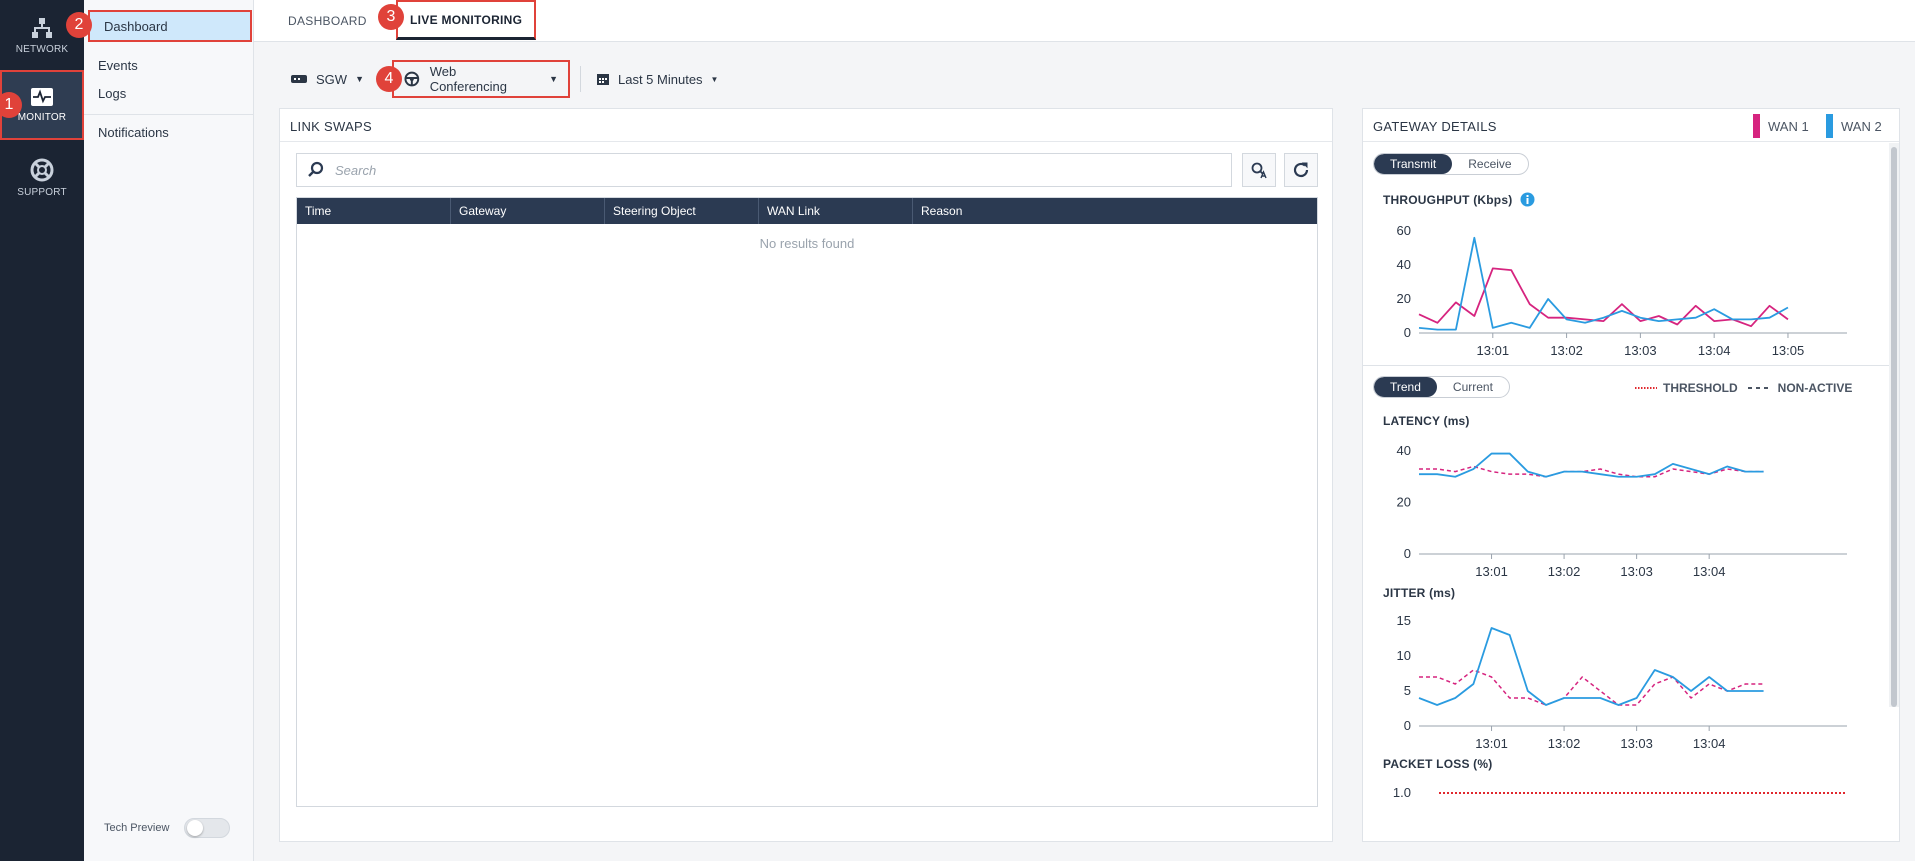 The image size is (1915, 861). I want to click on gateway-details-title: GATEWAY DETAILS, so click(1435, 126).